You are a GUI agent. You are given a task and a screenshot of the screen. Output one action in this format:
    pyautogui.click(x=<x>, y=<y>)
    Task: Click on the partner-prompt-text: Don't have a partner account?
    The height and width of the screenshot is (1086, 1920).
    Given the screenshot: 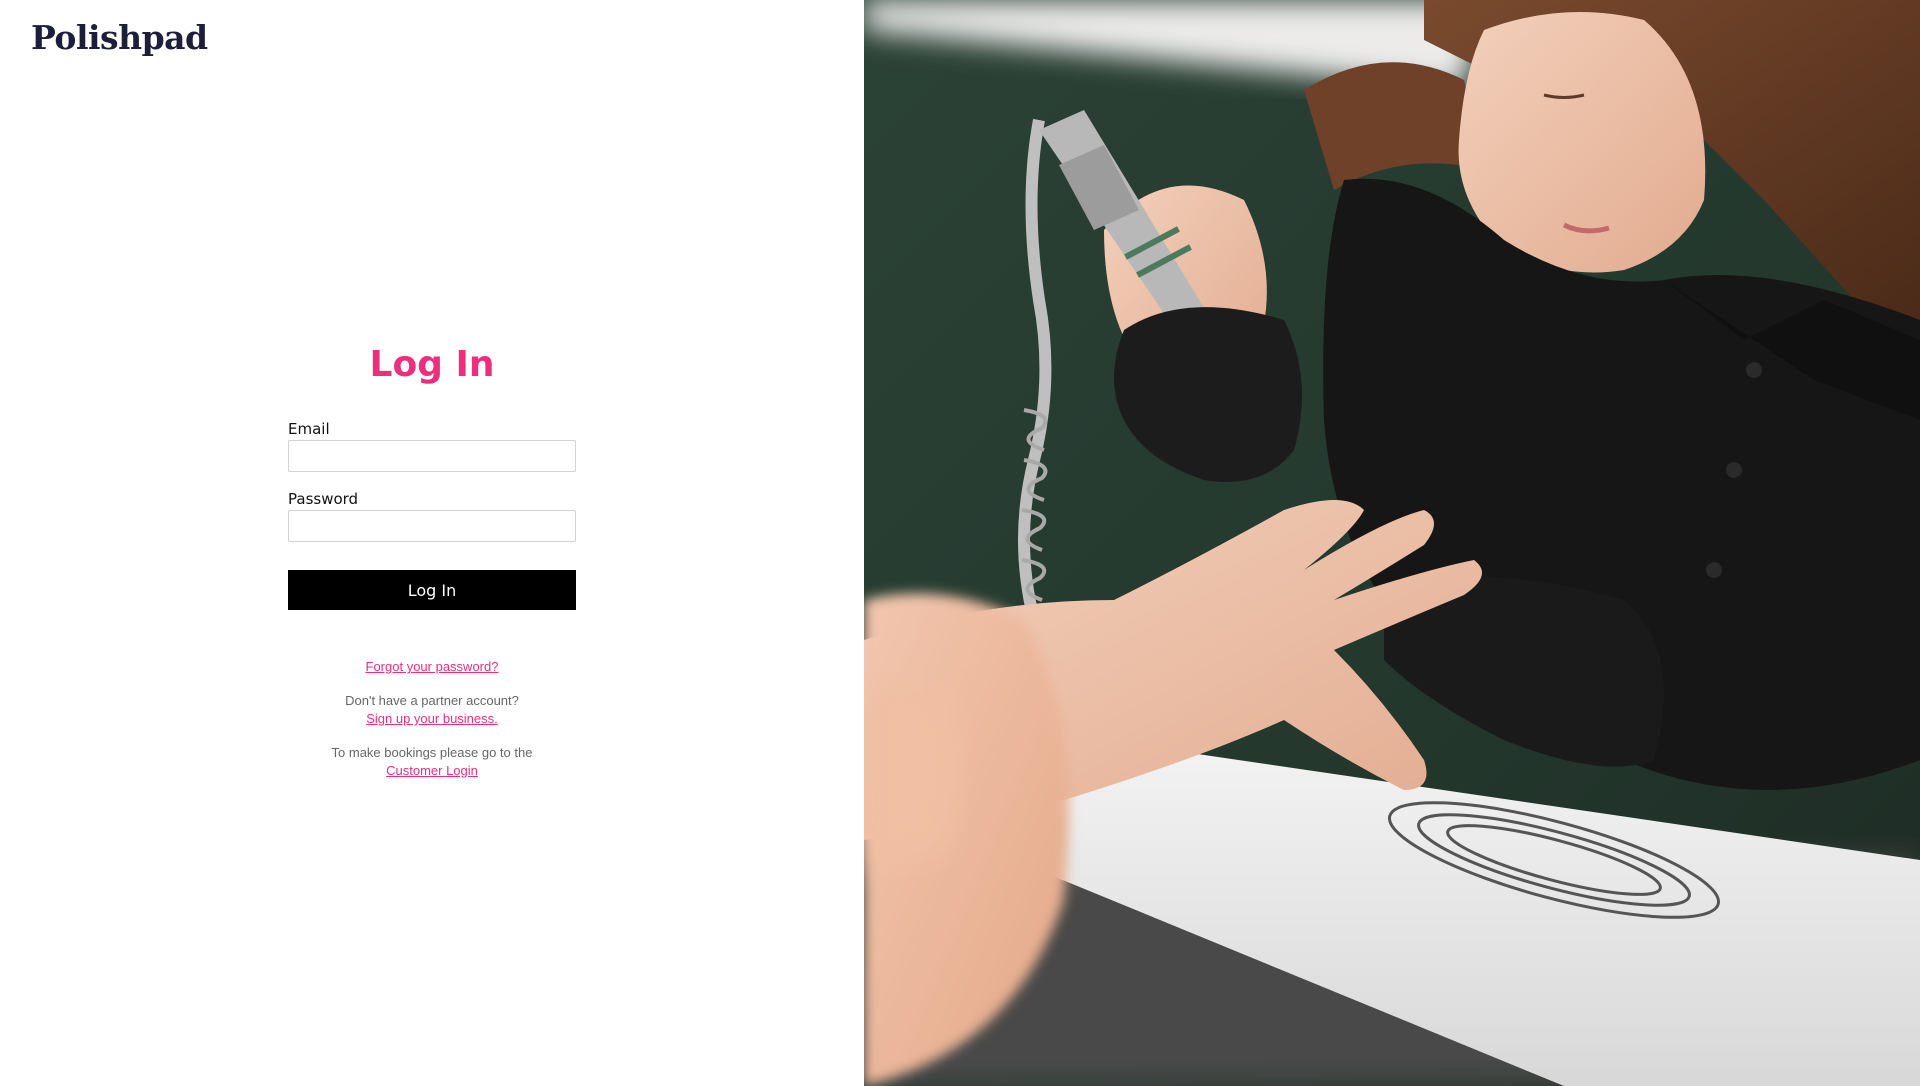 What is the action you would take?
    pyautogui.click(x=432, y=700)
    